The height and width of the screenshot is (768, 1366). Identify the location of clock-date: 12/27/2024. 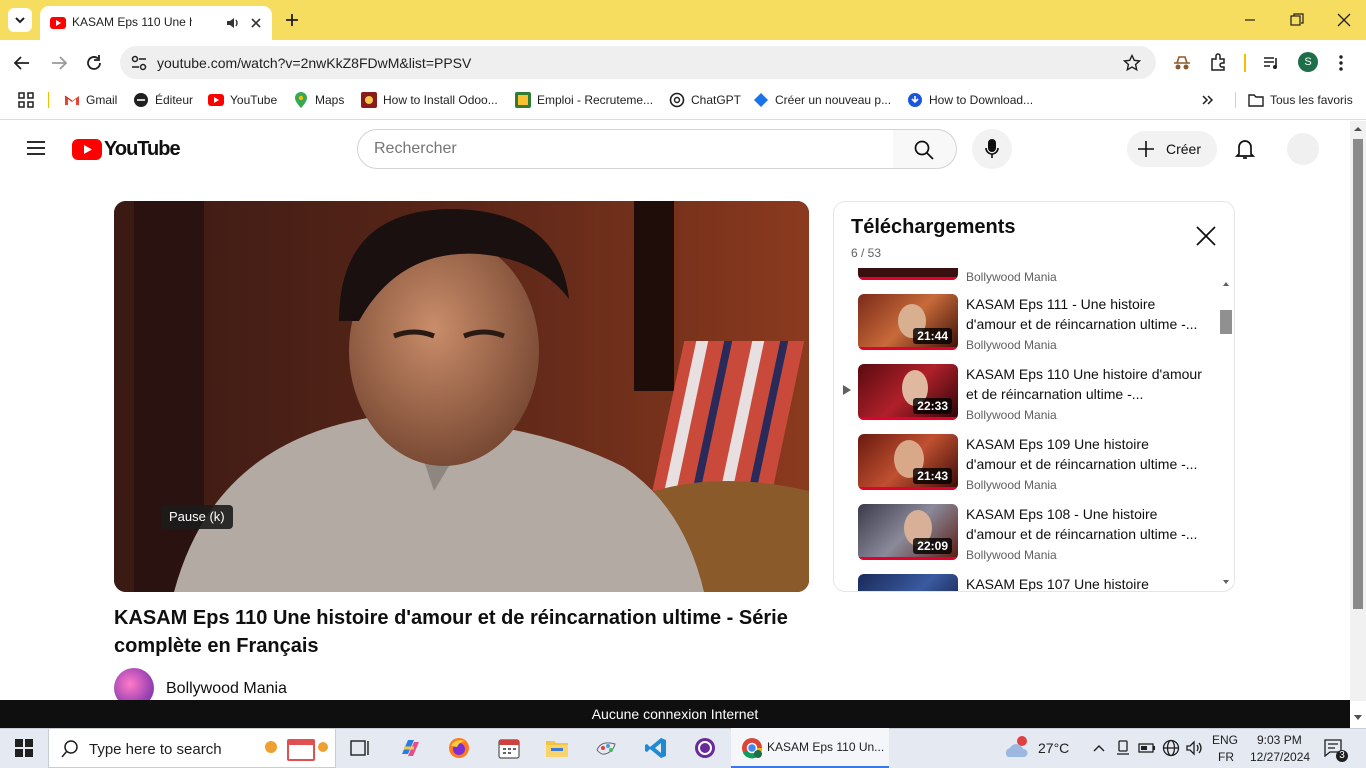
(1280, 757).